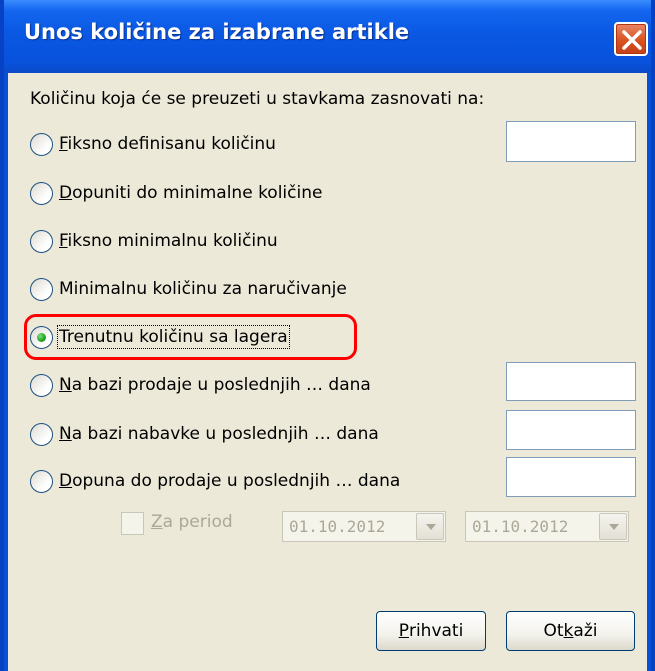 This screenshot has height=671, width=655. What do you see at coordinates (337, 526) in the screenshot?
I see `date-from-value: 01.10.2012` at bounding box center [337, 526].